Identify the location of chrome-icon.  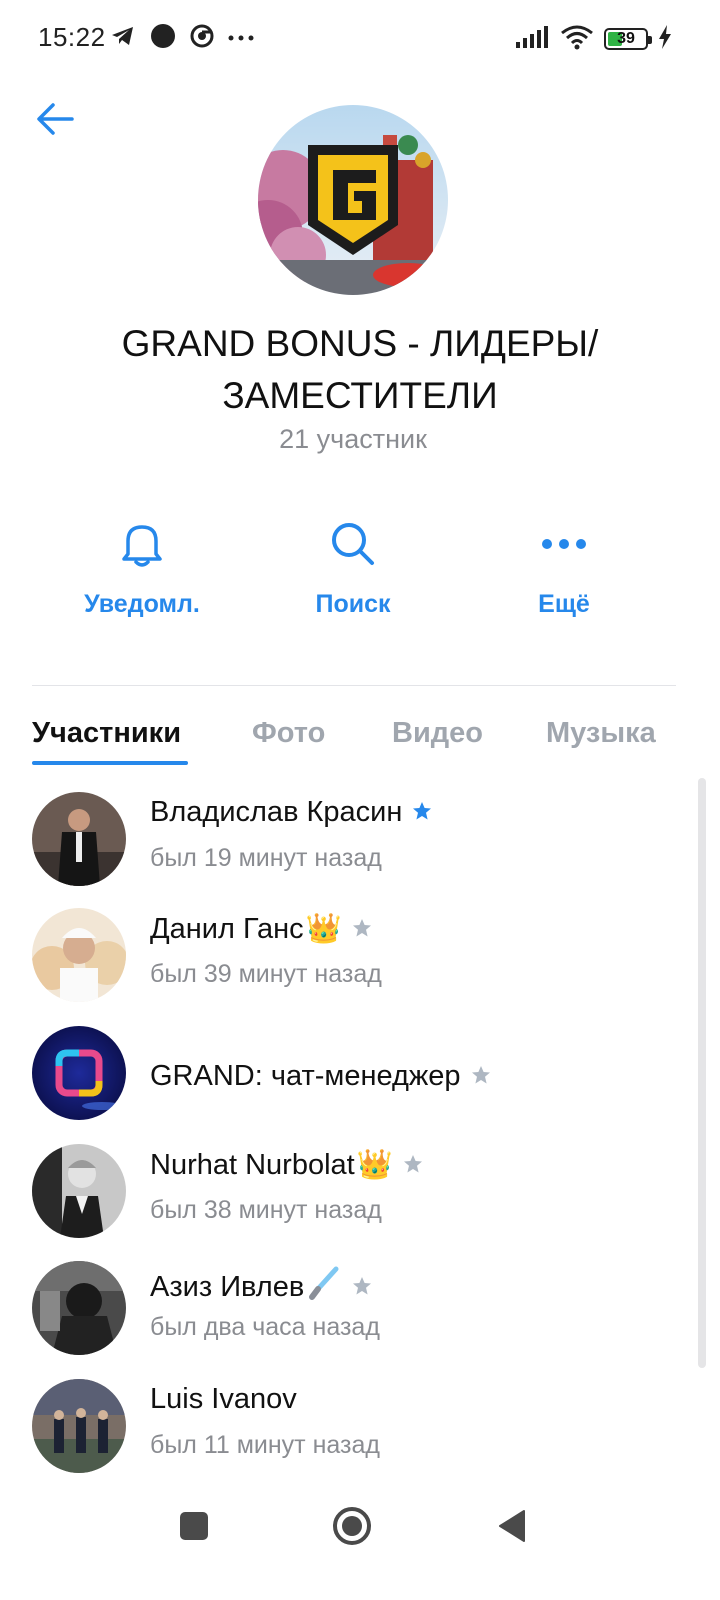
(202, 38).